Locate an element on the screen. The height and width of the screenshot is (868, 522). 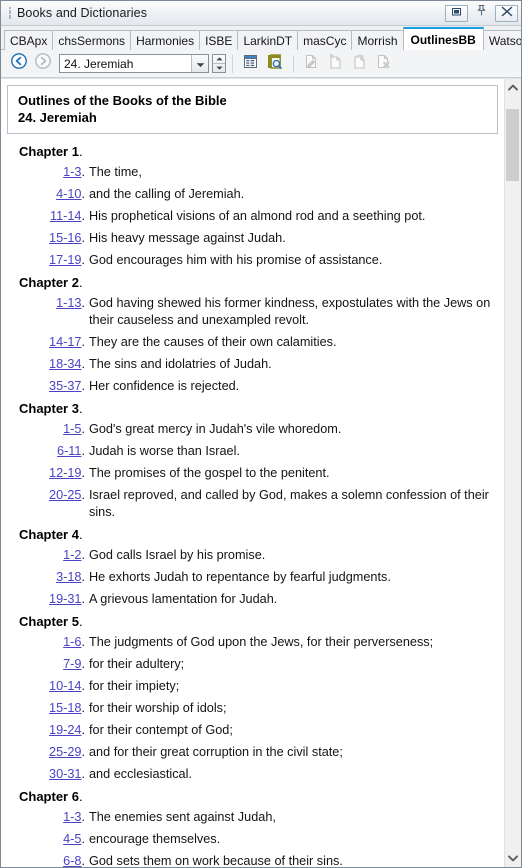
restore-icon is located at coordinates (456, 13).